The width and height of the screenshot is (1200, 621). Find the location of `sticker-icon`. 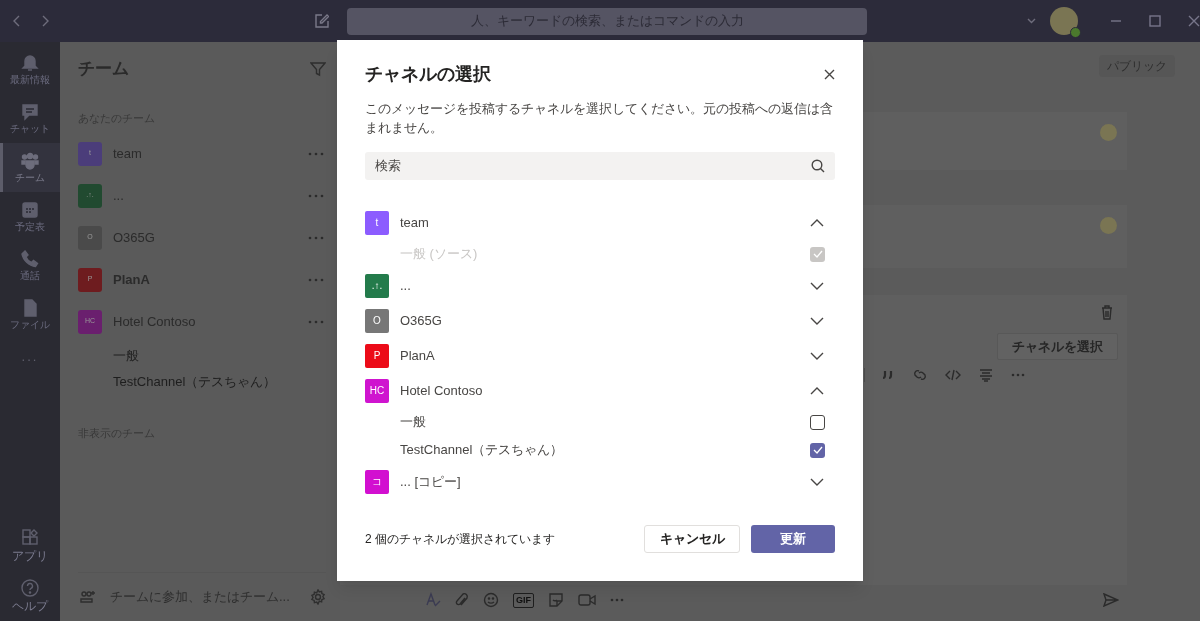

sticker-icon is located at coordinates (556, 600).